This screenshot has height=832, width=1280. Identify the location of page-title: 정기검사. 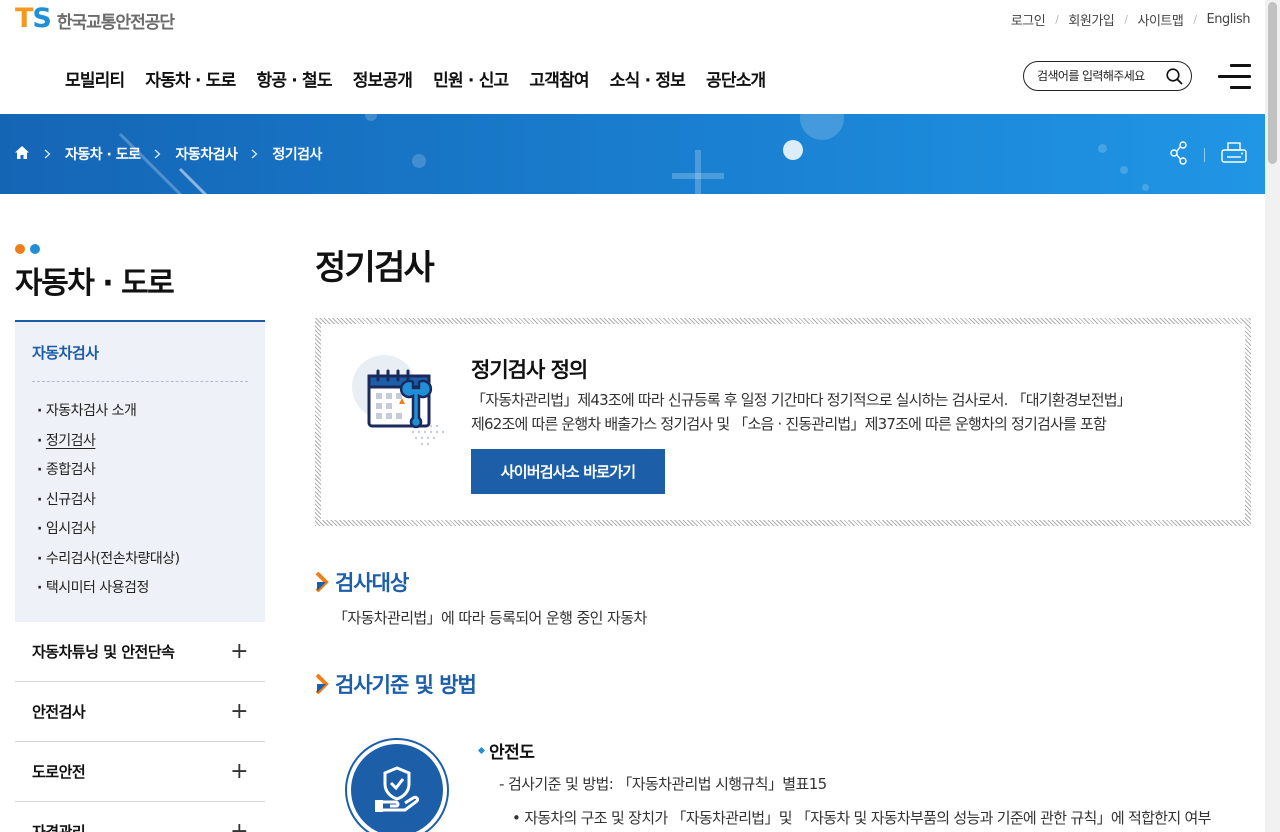
(375, 268).